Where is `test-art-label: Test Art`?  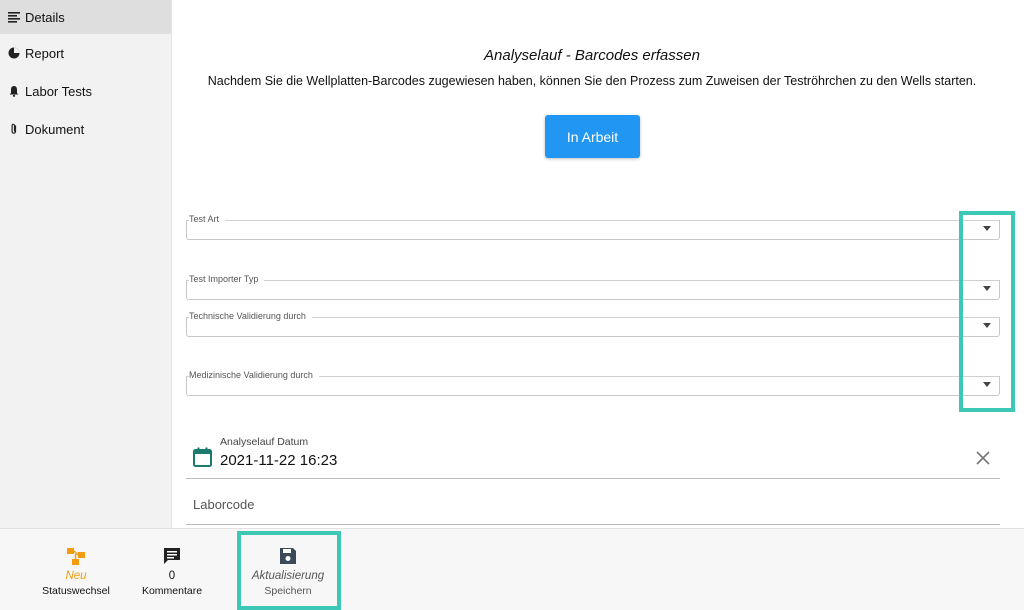
test-art-label: Test Art is located at coordinates (207, 219).